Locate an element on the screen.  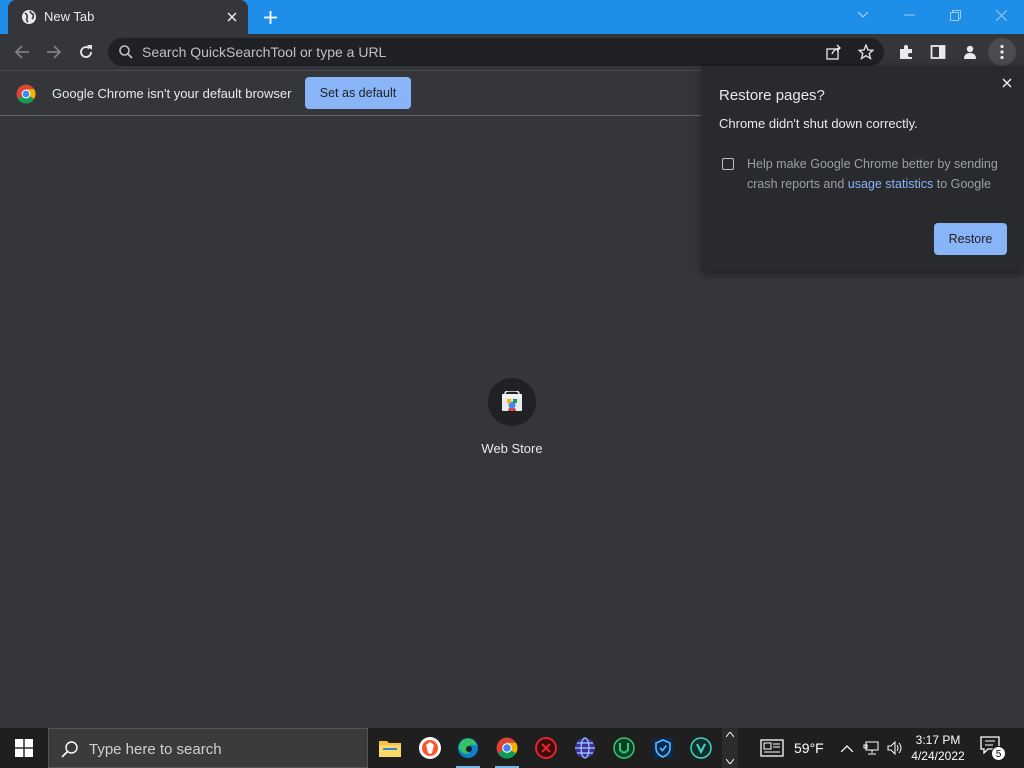
taskbar-scroll is located at coordinates (730, 748).